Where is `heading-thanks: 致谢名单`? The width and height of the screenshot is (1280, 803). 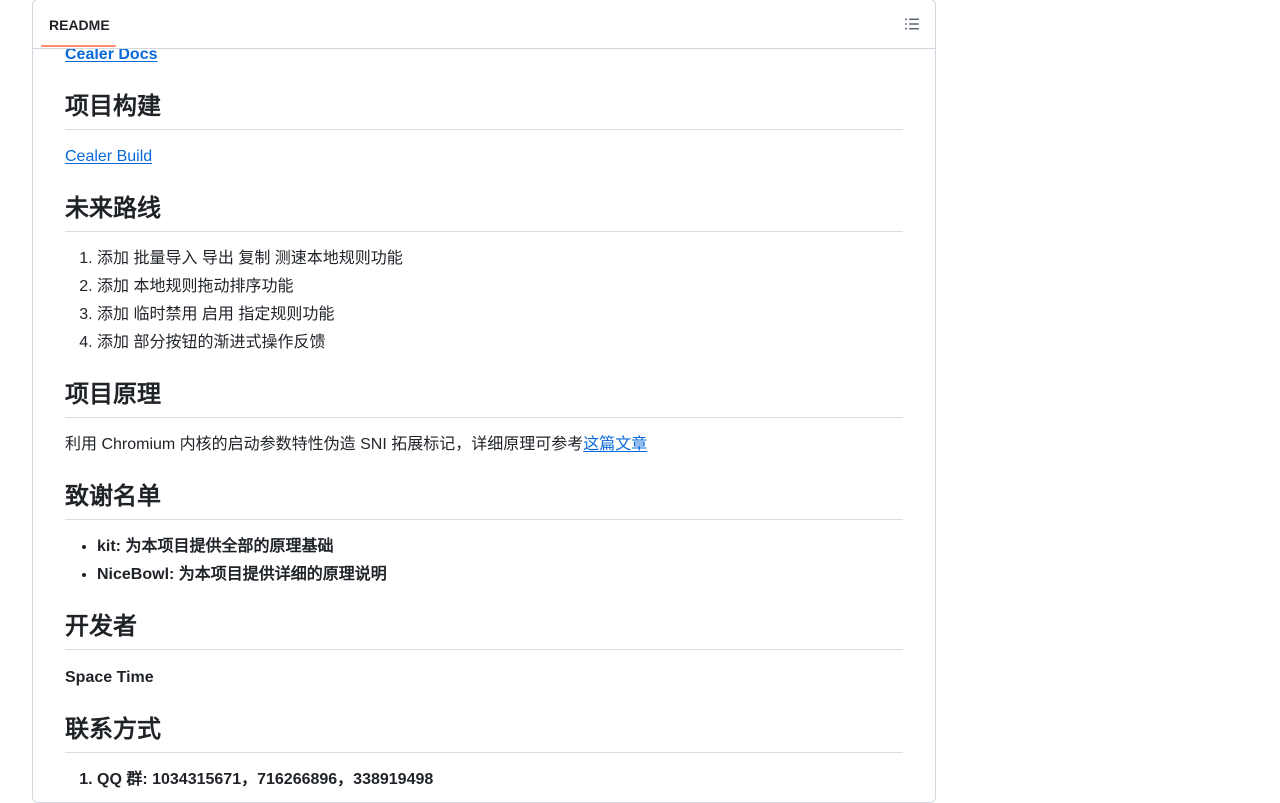 heading-thanks: 致谢名单 is located at coordinates (484, 500).